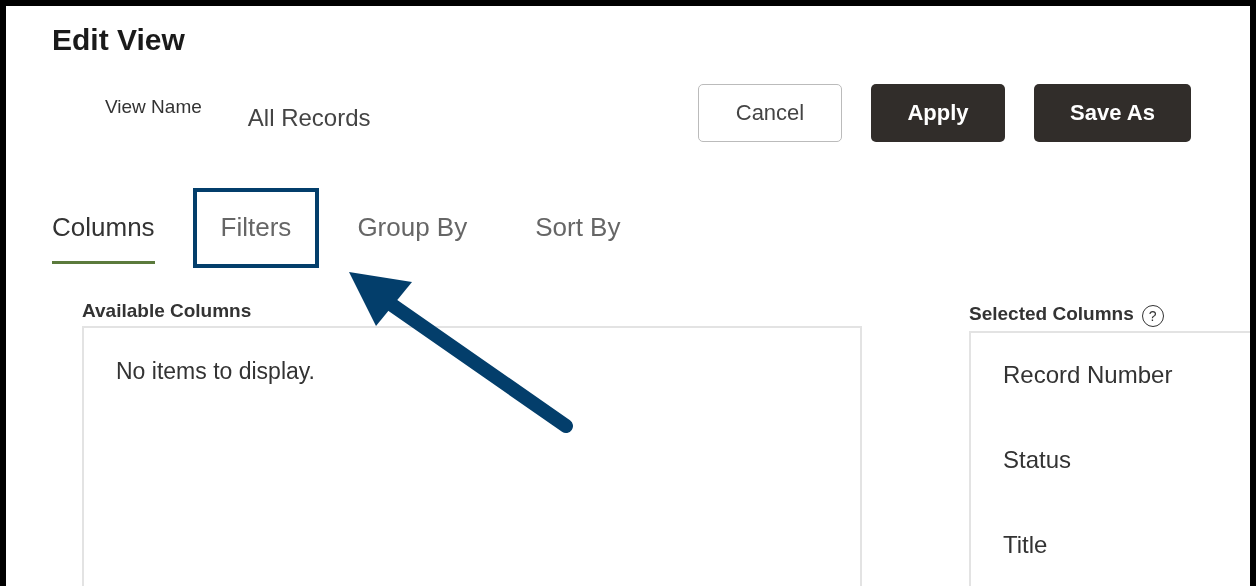 This screenshot has width=1256, height=586. Describe the element at coordinates (1126, 488) in the screenshot. I see `list-item: Status` at that location.